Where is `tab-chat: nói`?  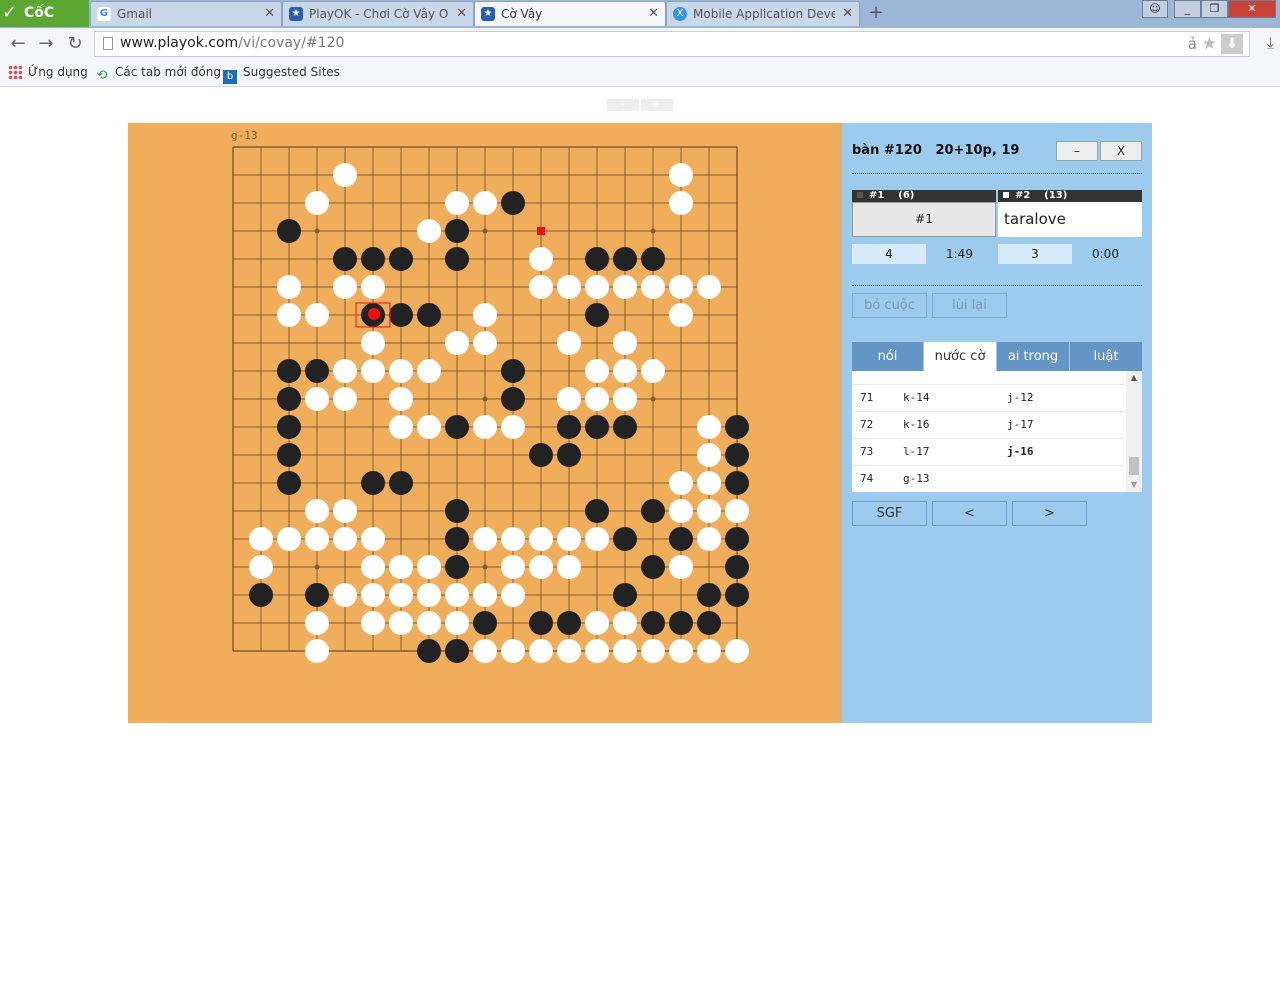 tab-chat: nói is located at coordinates (887, 356).